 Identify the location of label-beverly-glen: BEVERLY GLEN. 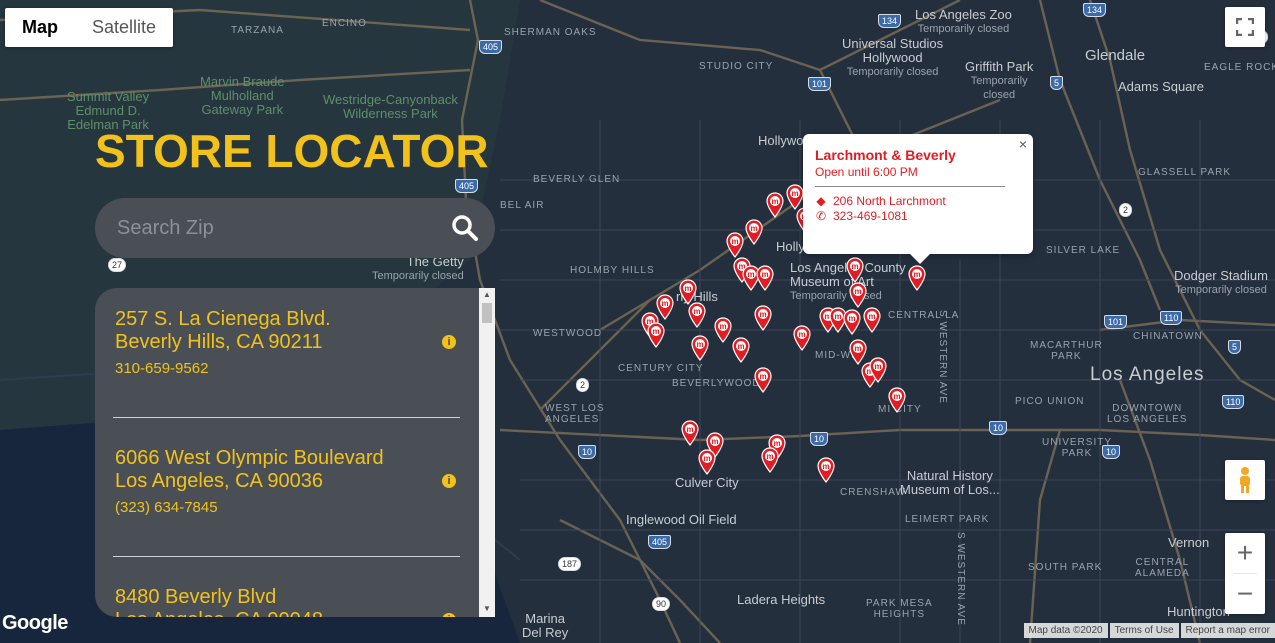
(577, 179).